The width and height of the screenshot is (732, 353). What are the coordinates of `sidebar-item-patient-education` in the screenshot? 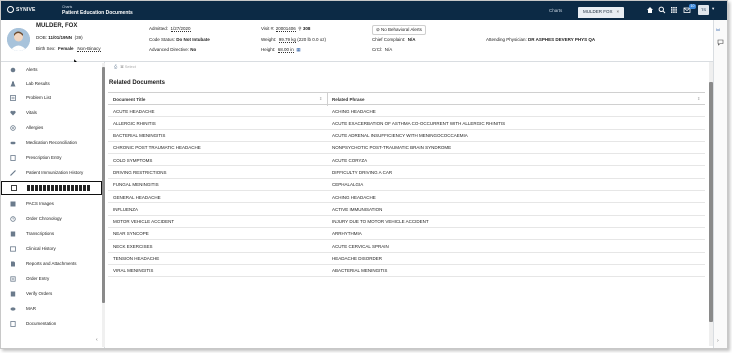 It's located at (51, 188).